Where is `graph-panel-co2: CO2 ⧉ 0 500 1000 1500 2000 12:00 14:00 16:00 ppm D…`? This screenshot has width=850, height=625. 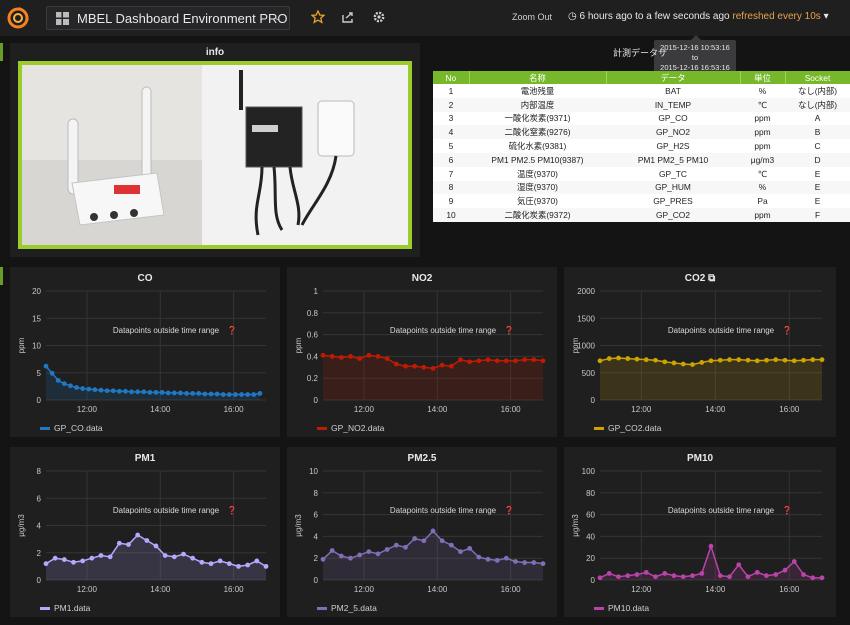
graph-panel-co2: CO2 ⧉ 0 500 1000 1500 2000 12:00 14:00 16:00 ppm D… is located at coordinates (700, 352).